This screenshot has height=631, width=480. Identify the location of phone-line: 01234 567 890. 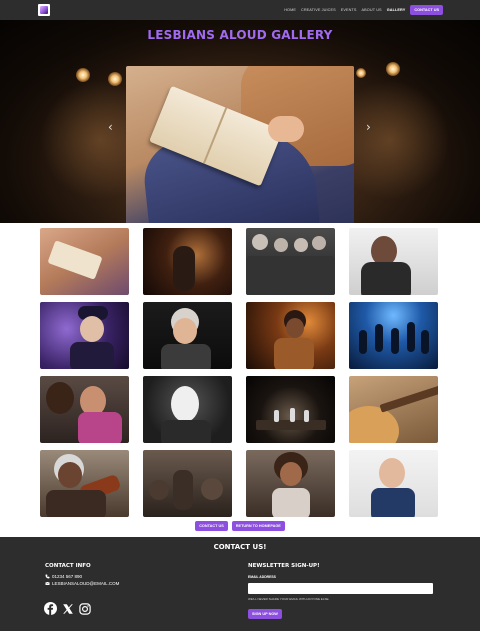
(63, 576).